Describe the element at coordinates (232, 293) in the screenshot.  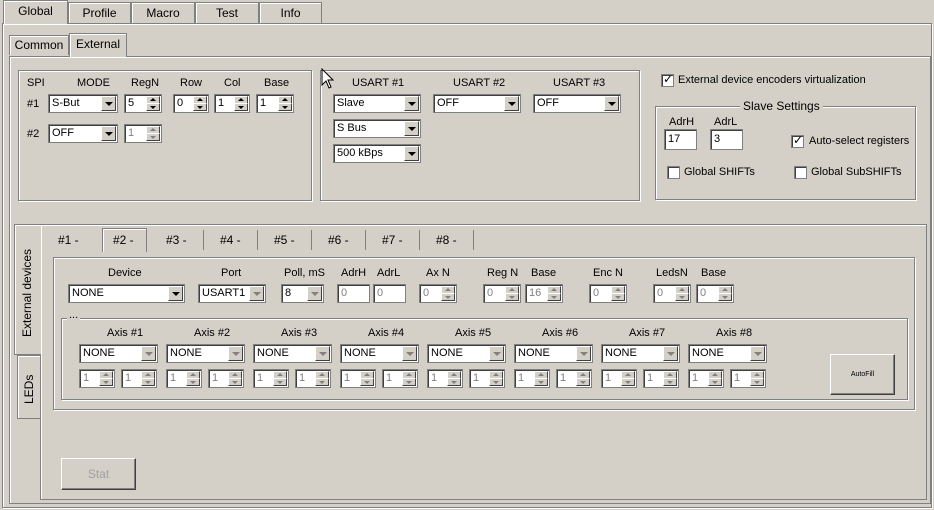
I see `port-select: USART1` at that location.